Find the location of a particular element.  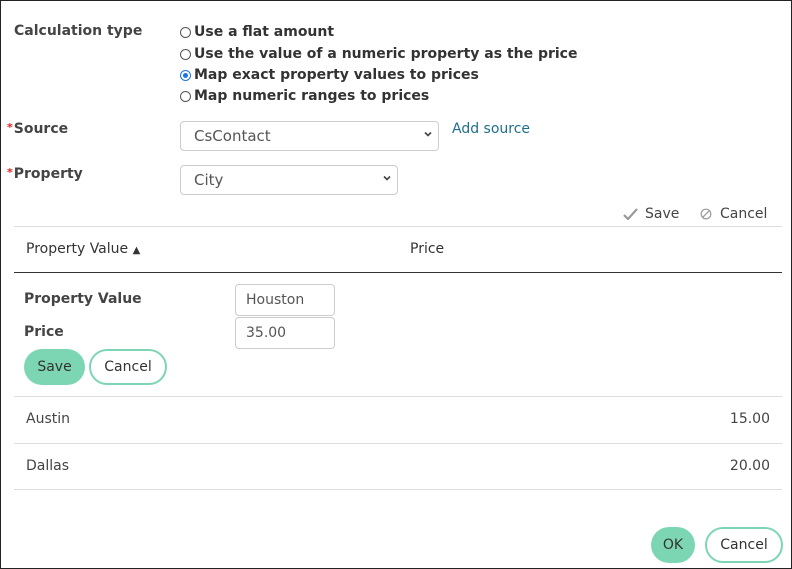

checkmark-icon is located at coordinates (630, 214).